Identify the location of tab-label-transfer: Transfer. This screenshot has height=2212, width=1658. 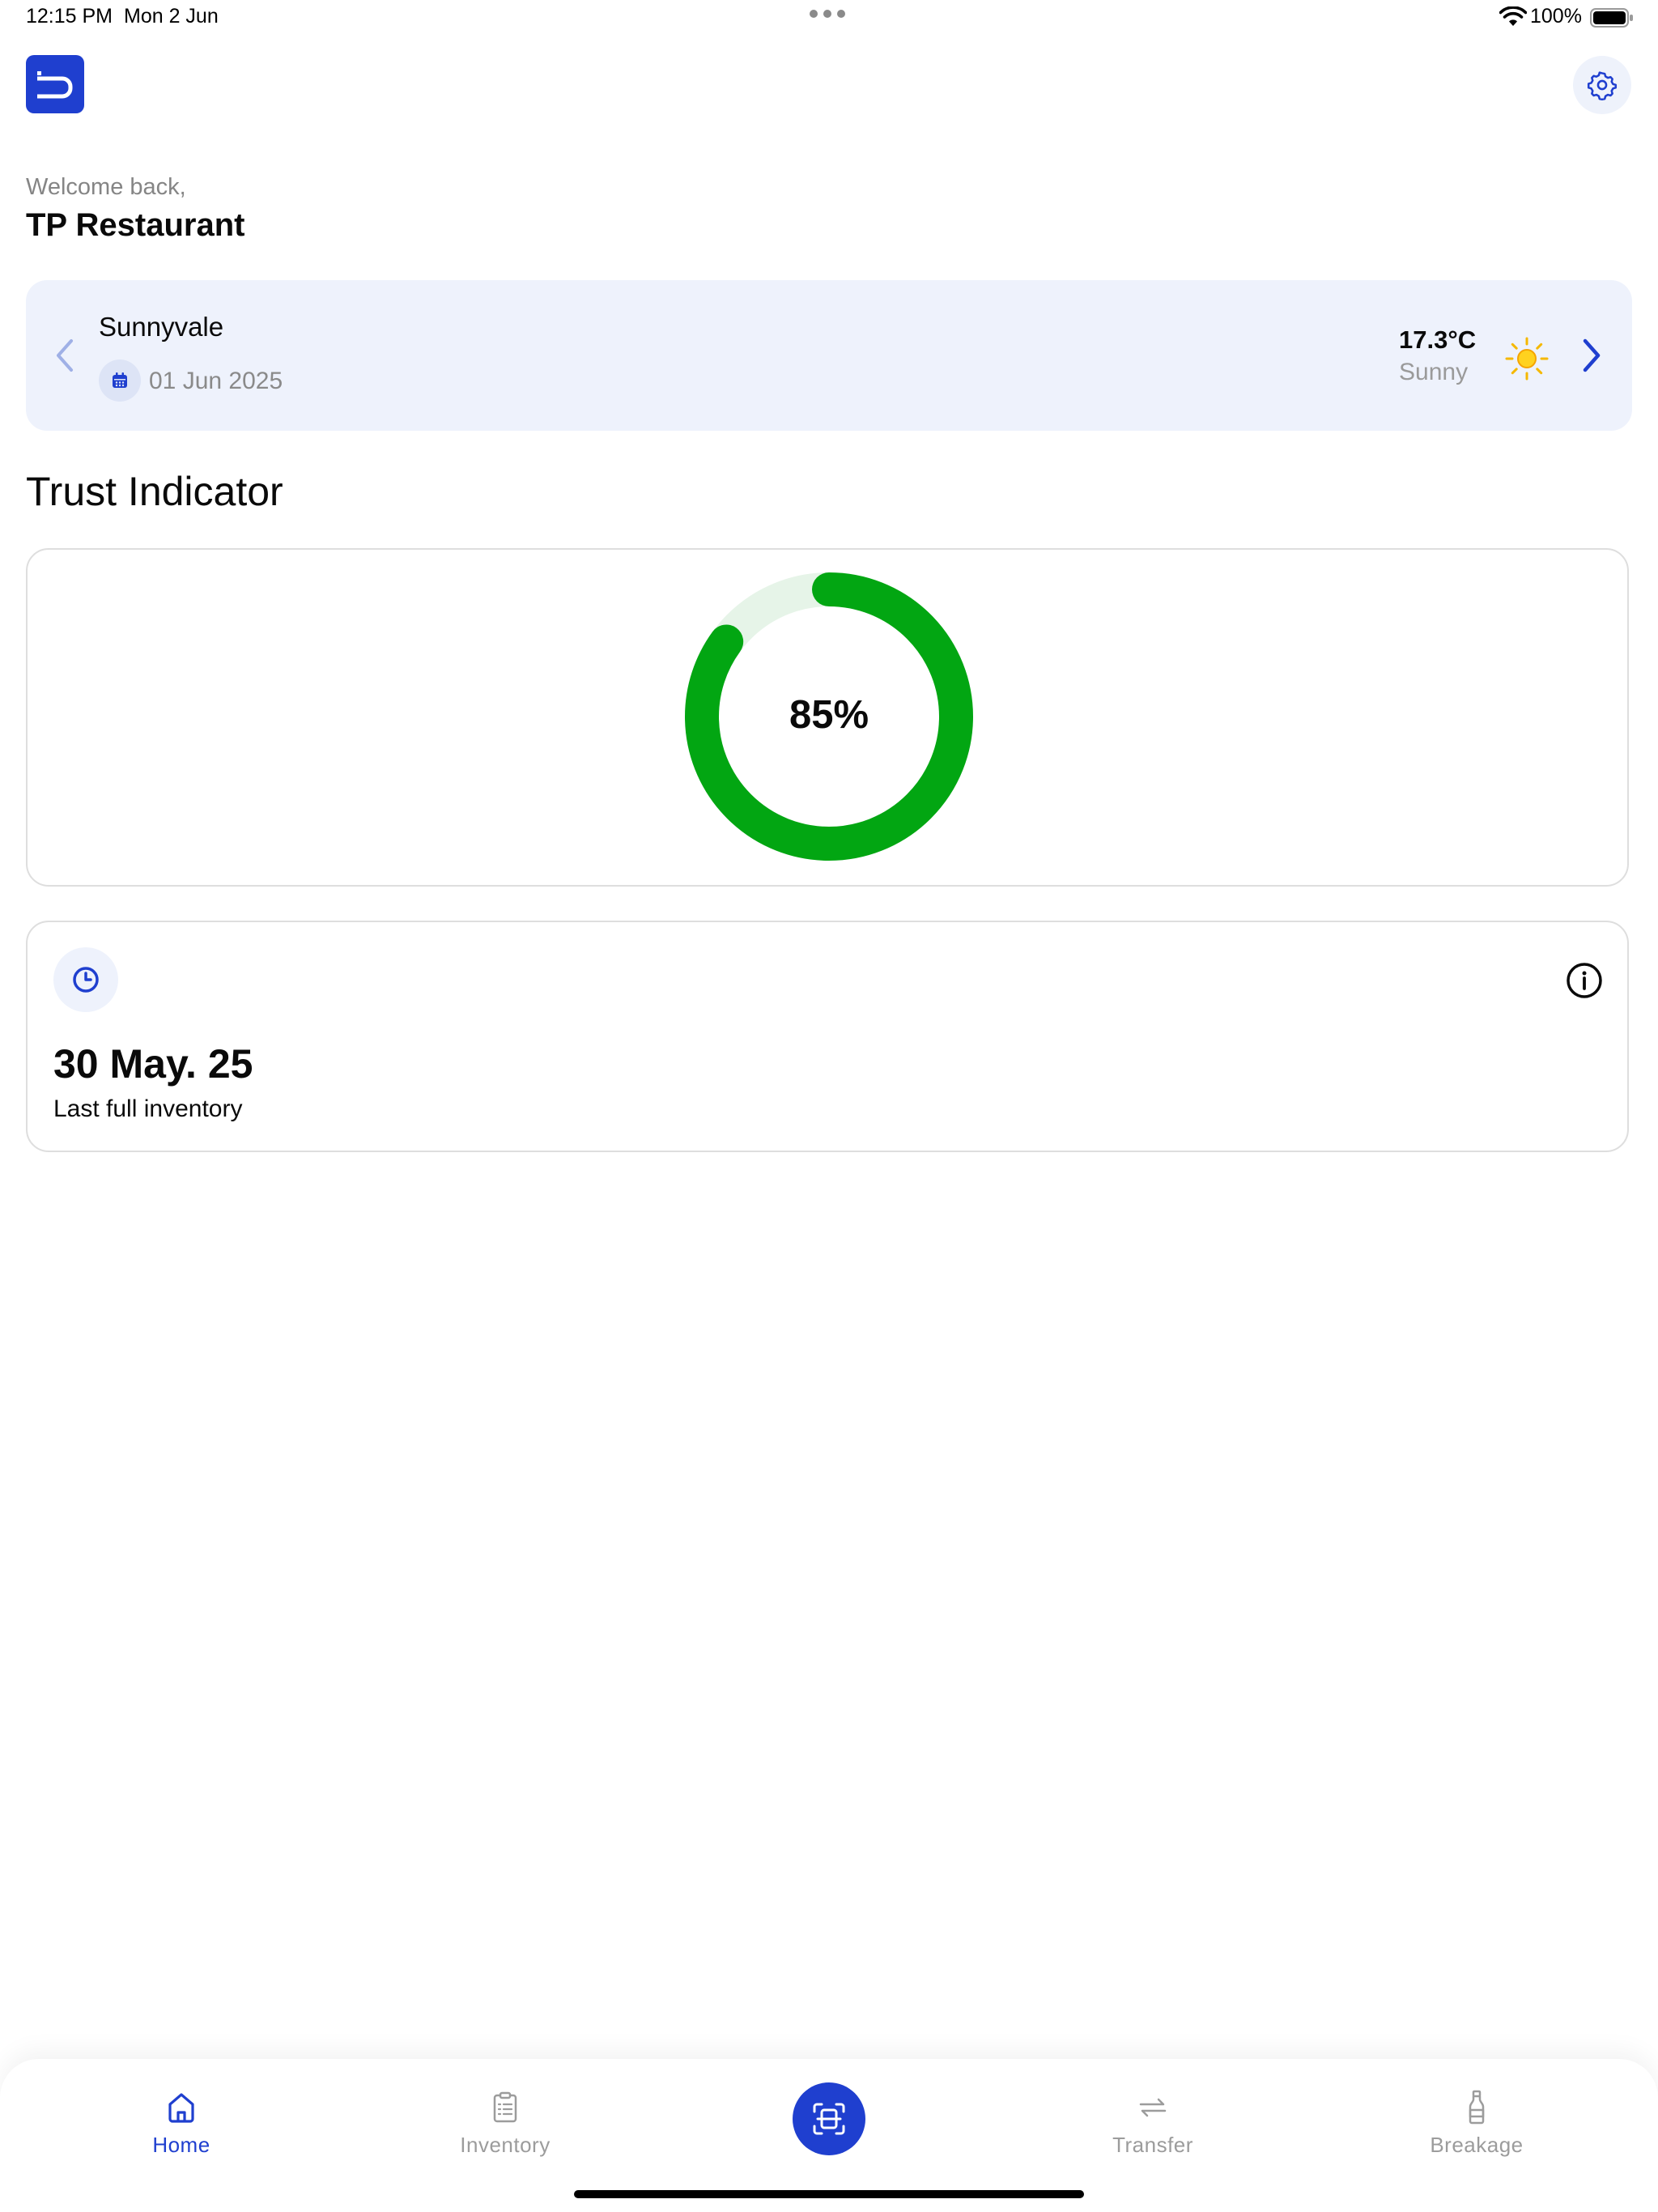
(1152, 2145).